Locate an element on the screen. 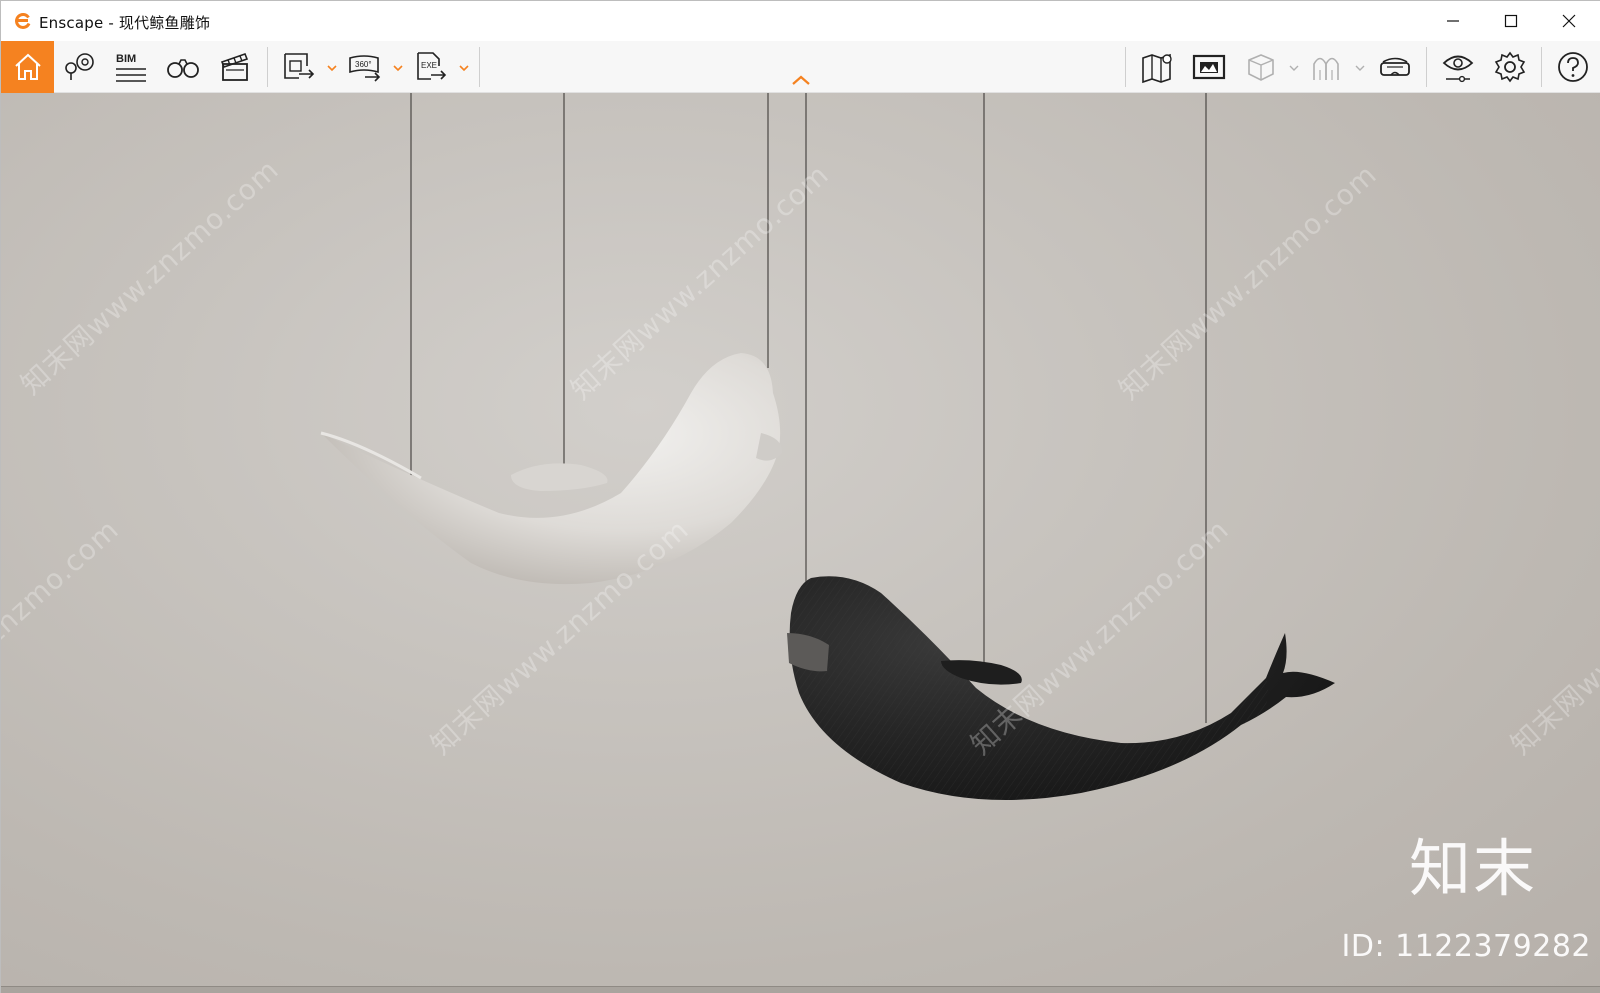 This screenshot has height=993, width=1600. eye-icon is located at coordinates (1458, 69).